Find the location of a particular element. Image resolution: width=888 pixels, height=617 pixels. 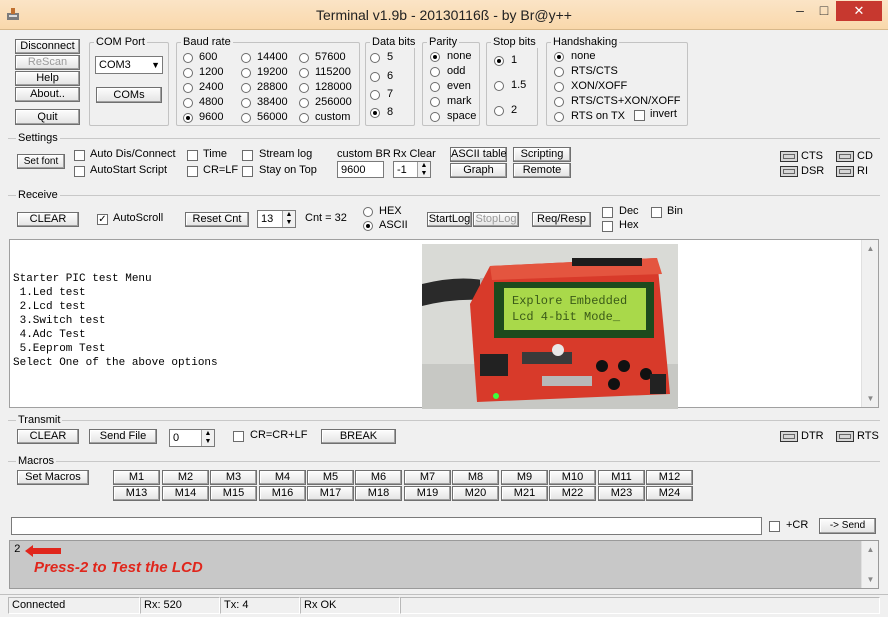

time-checkbox is located at coordinates (192, 155).